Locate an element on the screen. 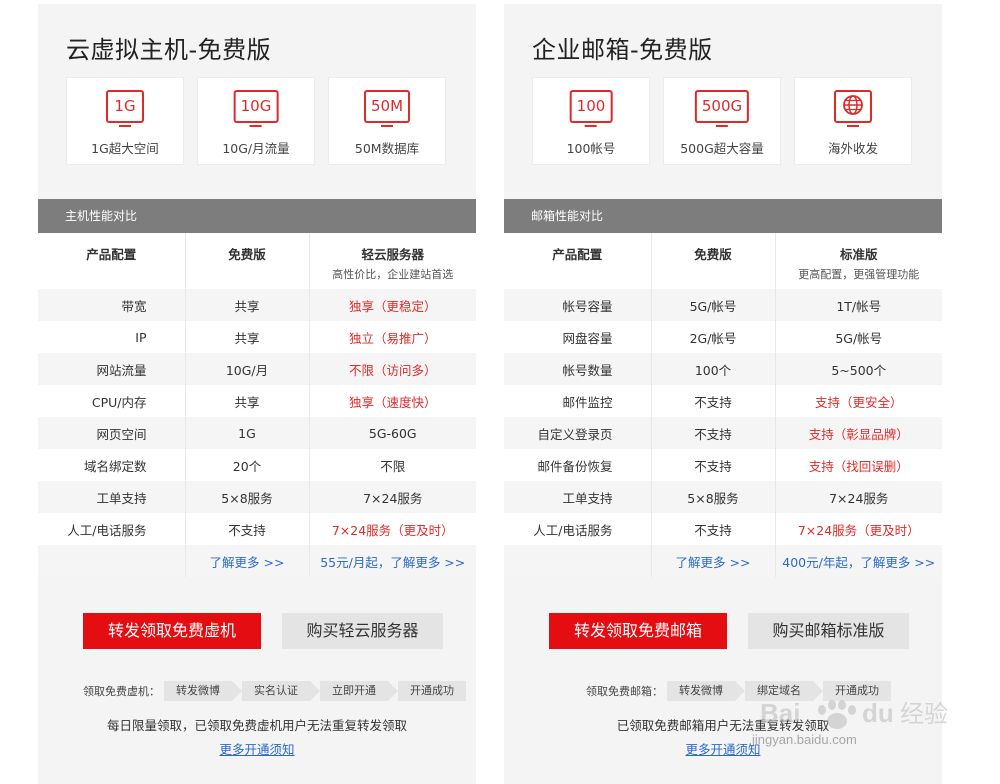 This screenshot has width=1000, height=784. table-row: CPU/内存 共享 独享（速度快） is located at coordinates (257, 401).